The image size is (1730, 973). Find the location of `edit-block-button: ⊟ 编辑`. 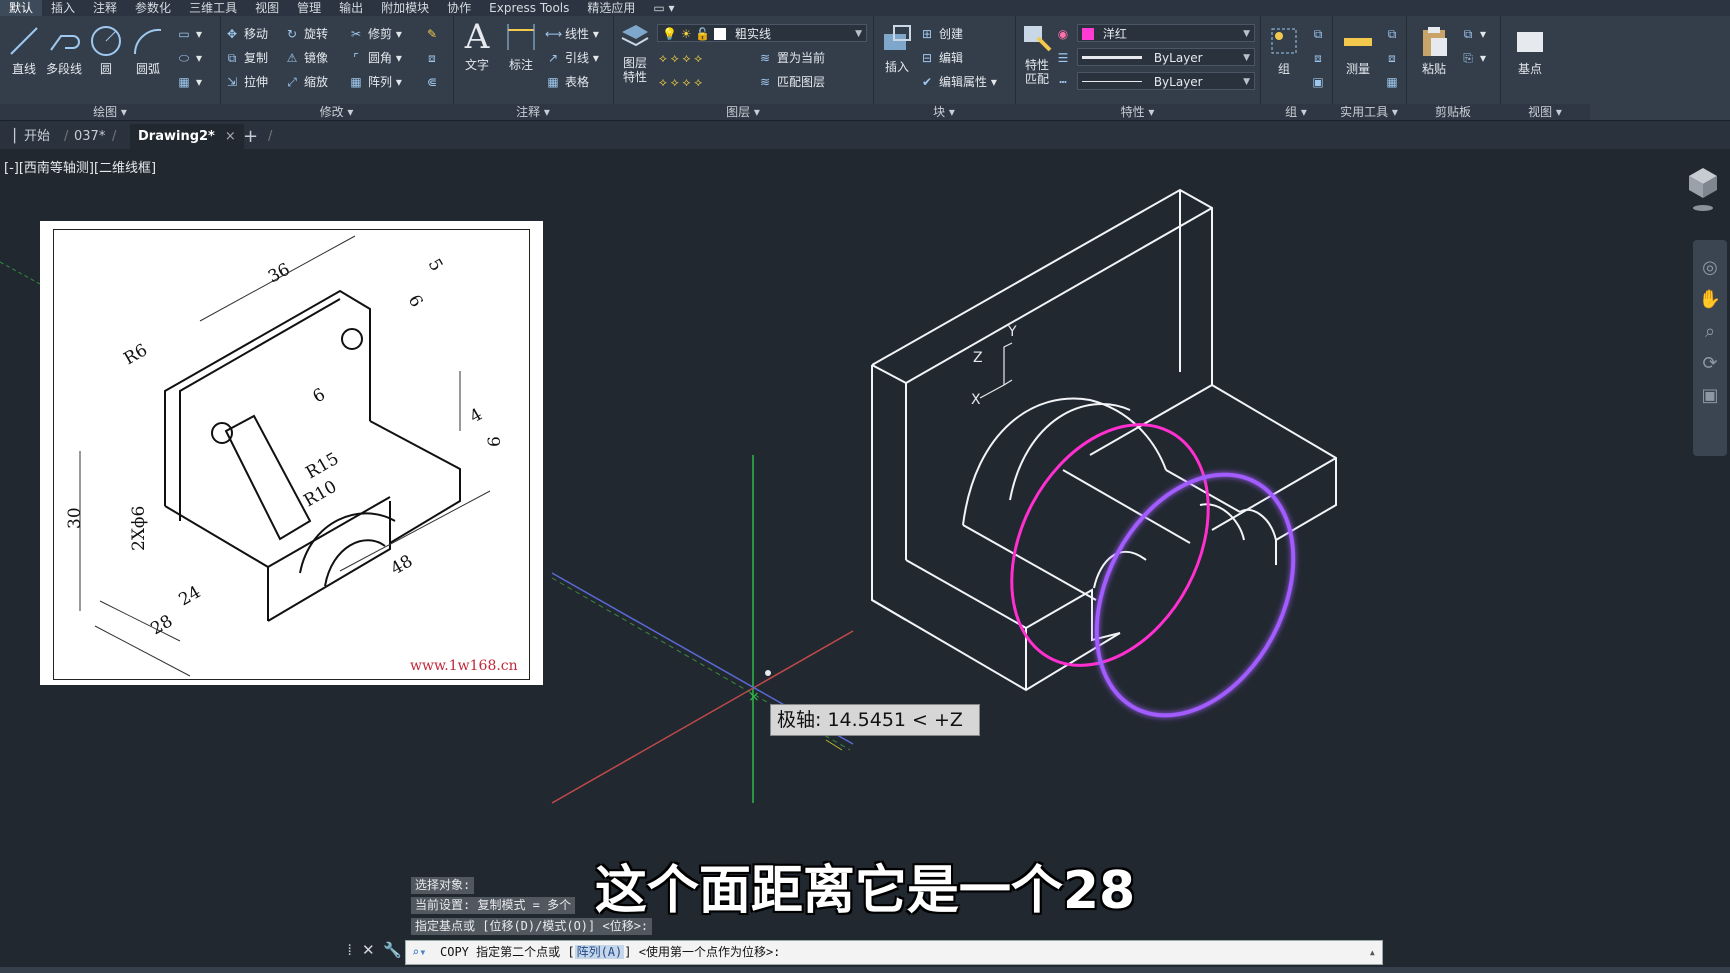

edit-block-button: ⊟ 编辑 is located at coordinates (941, 58).